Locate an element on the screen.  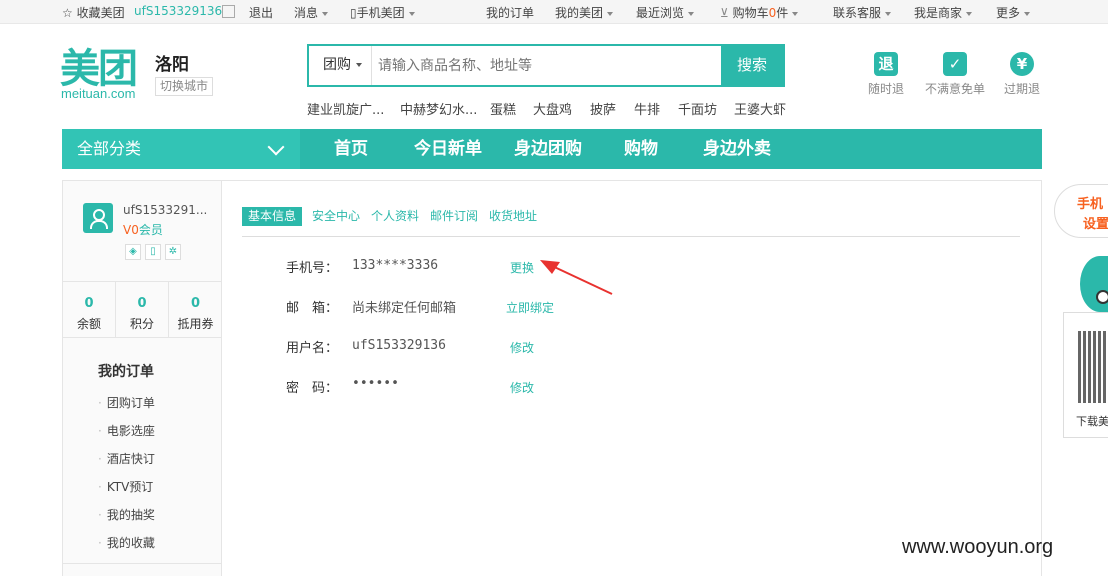
merchant-menu: 我是商家 is located at coordinates (943, 12).